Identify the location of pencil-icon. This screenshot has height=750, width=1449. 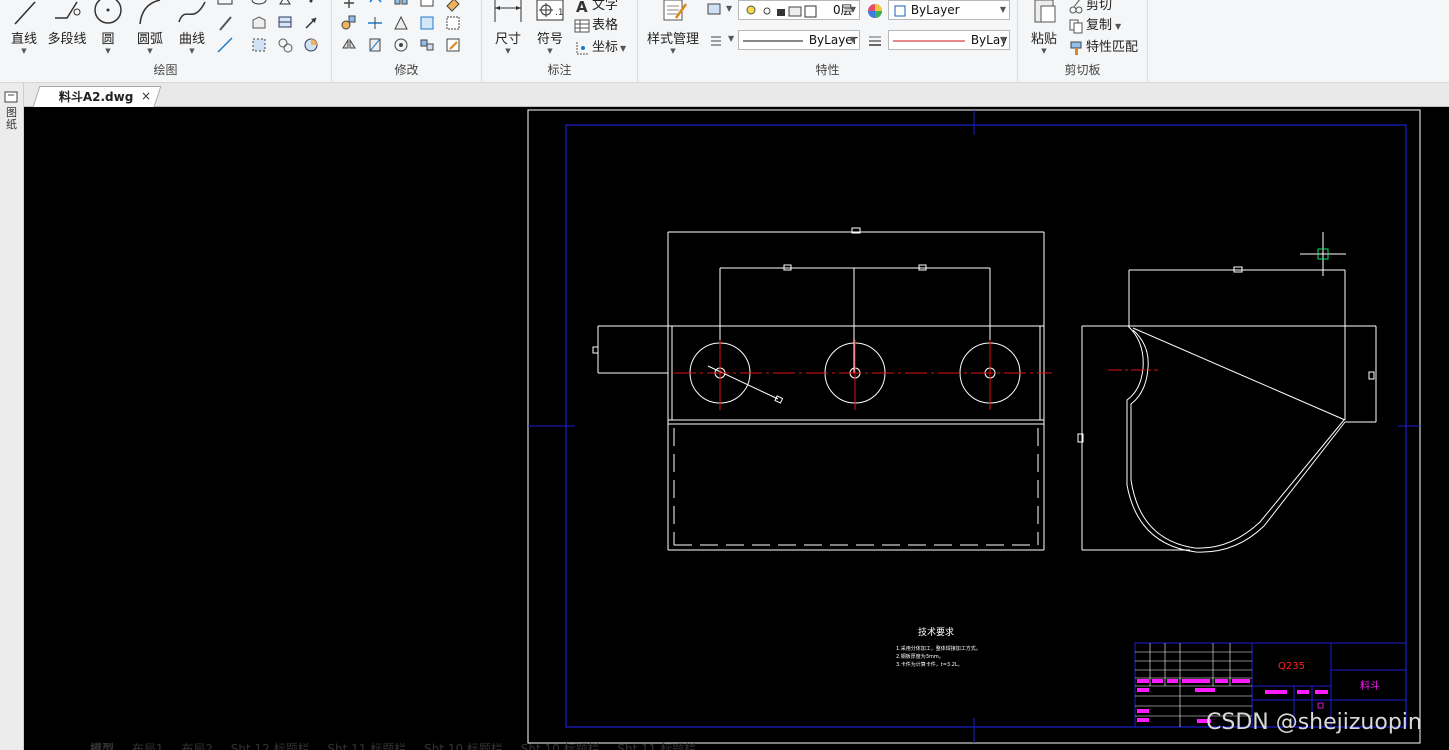
(225, 23).